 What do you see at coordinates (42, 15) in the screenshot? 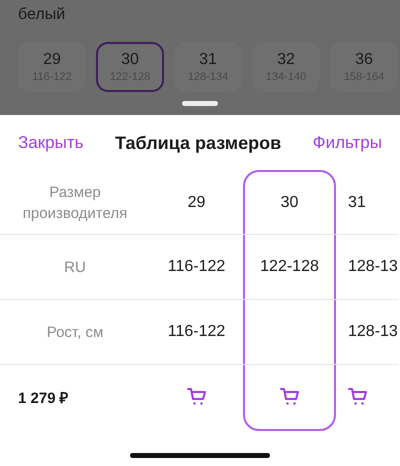
I see `color-label: белый` at bounding box center [42, 15].